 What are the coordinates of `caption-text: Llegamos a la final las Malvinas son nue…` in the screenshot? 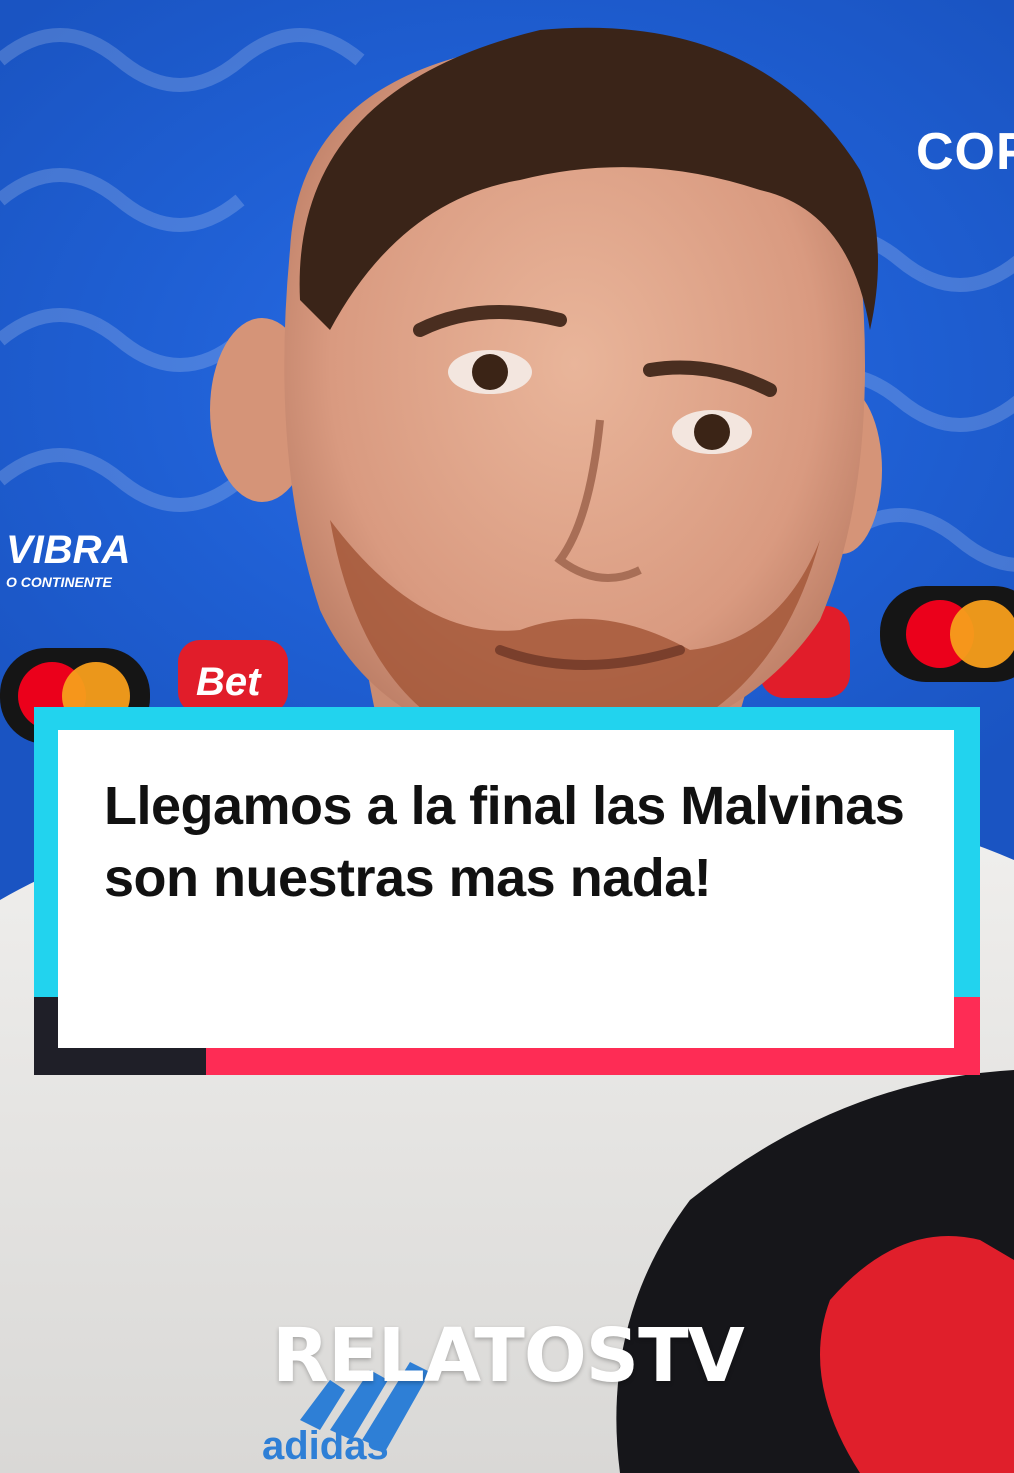 It's located at (504, 842).